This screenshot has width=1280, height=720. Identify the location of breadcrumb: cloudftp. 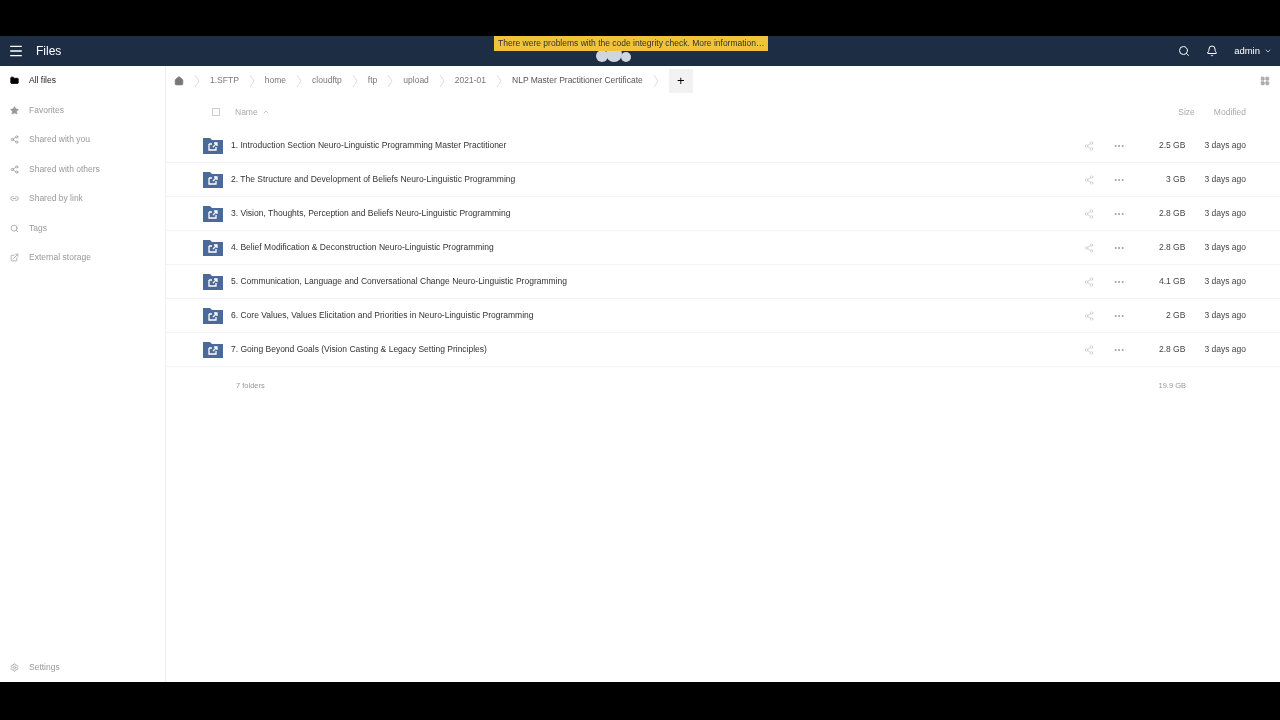
(327, 80).